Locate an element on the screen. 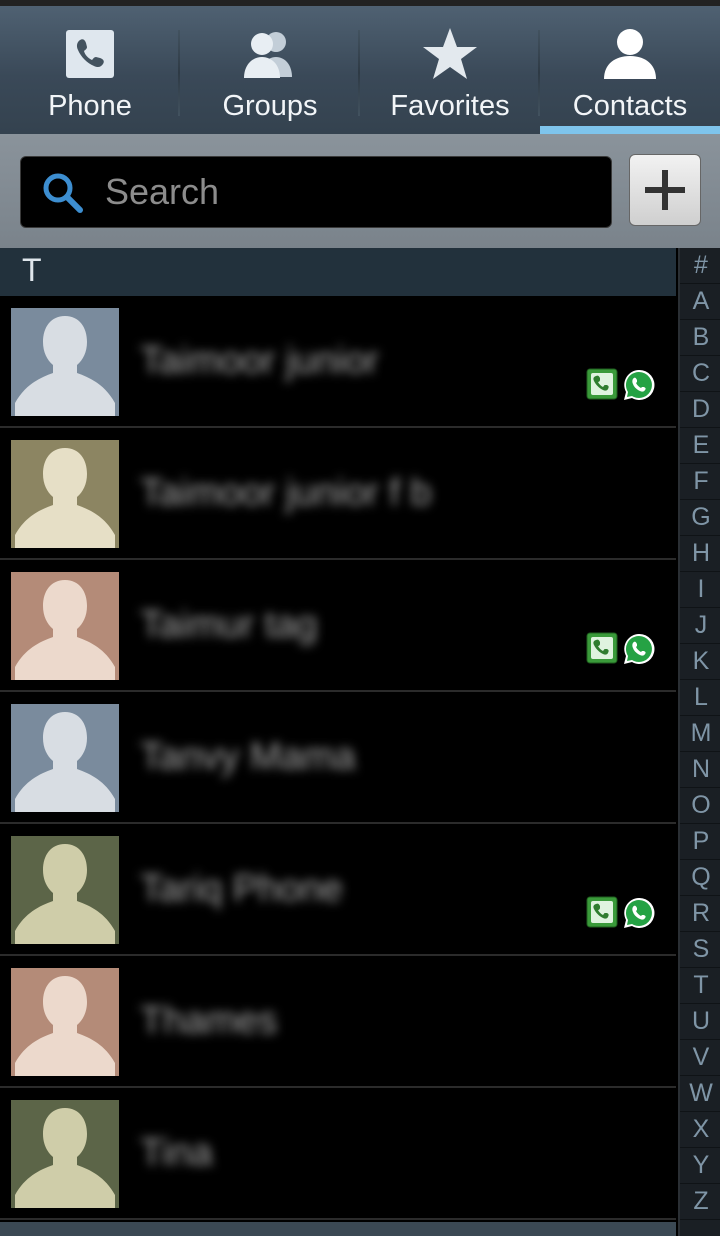  contact-row: Tanvy Mama is located at coordinates (338, 758).